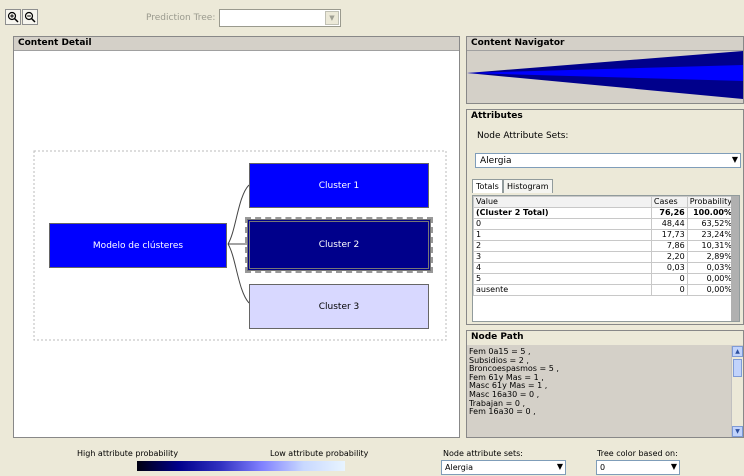 This screenshot has height=476, width=744. Describe the element at coordinates (487, 186) in the screenshot. I see `tab-totals: Totals` at that location.